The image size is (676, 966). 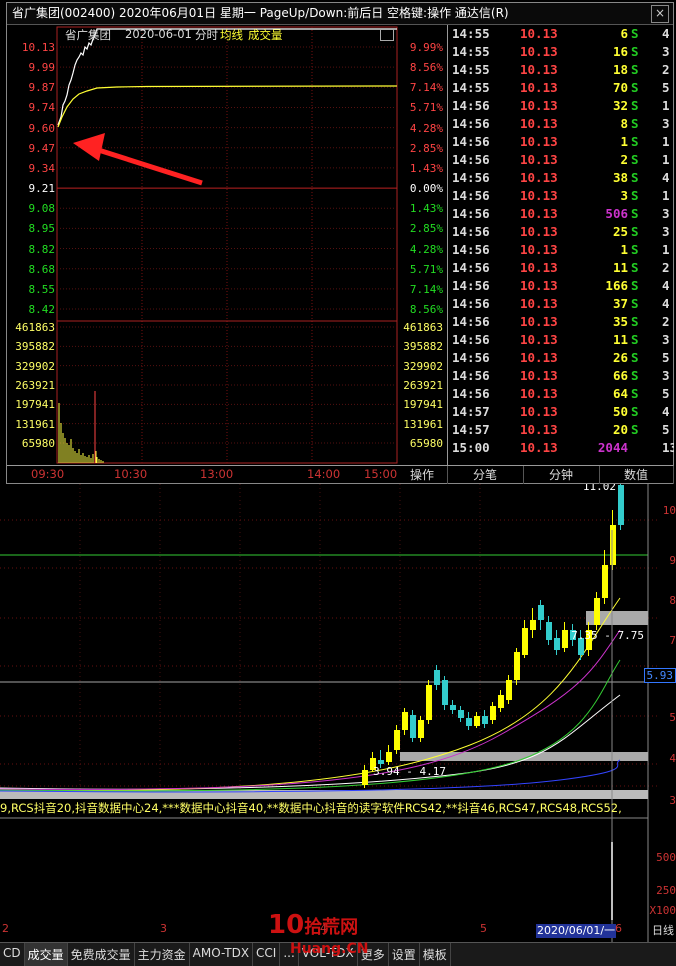 I want to click on price-axis-label: 9.60, so click(x=33, y=128).